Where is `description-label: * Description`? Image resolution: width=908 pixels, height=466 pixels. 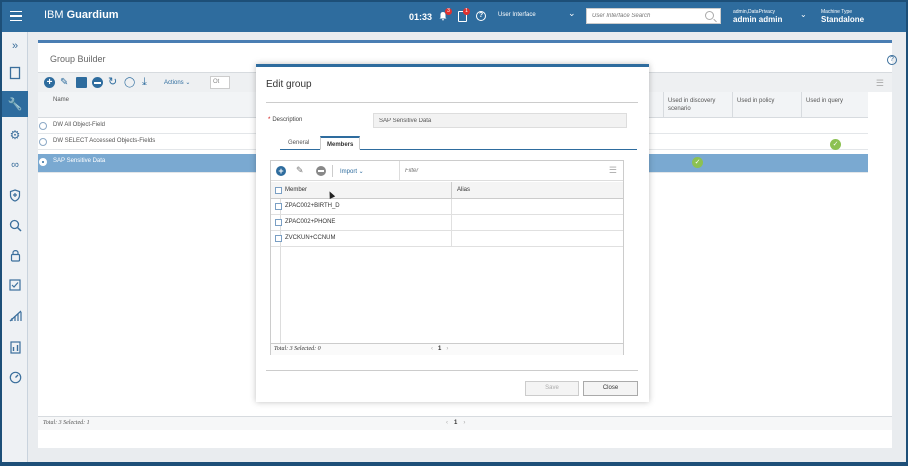 description-label: * Description is located at coordinates (285, 120).